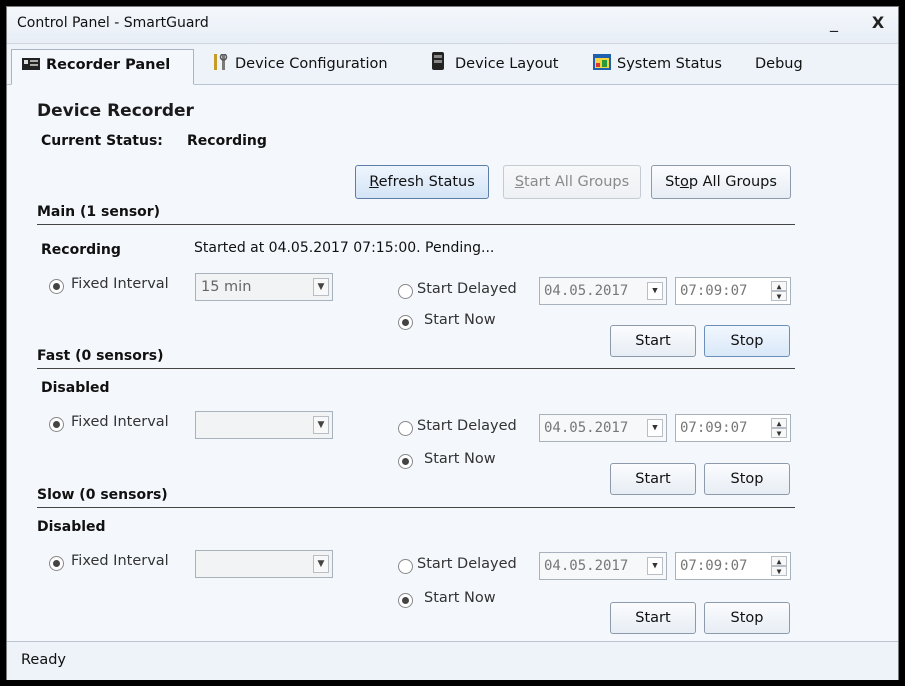 The height and width of the screenshot is (686, 905). What do you see at coordinates (31, 61) in the screenshot?
I see `recorder-icon` at bounding box center [31, 61].